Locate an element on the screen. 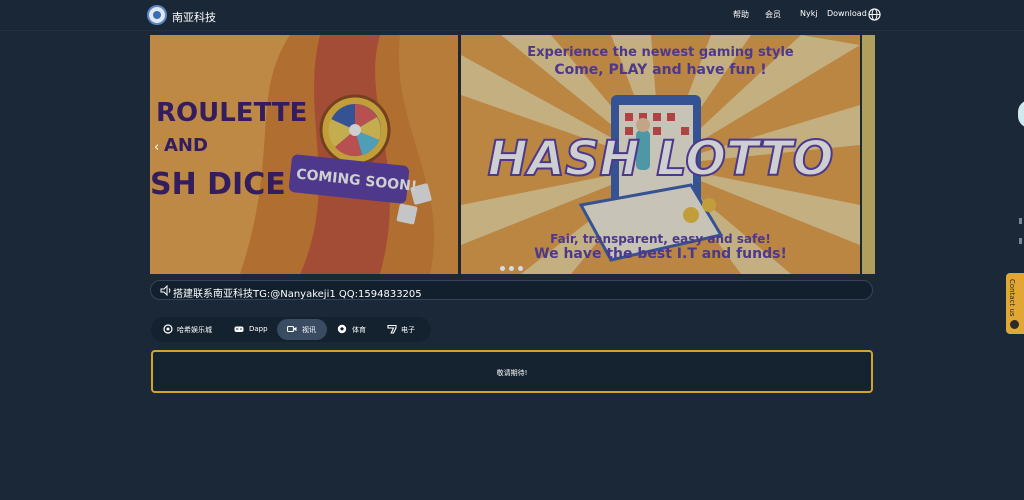 This screenshot has height=500, width=1024. roulette-line1: ROULETTE is located at coordinates (232, 113).